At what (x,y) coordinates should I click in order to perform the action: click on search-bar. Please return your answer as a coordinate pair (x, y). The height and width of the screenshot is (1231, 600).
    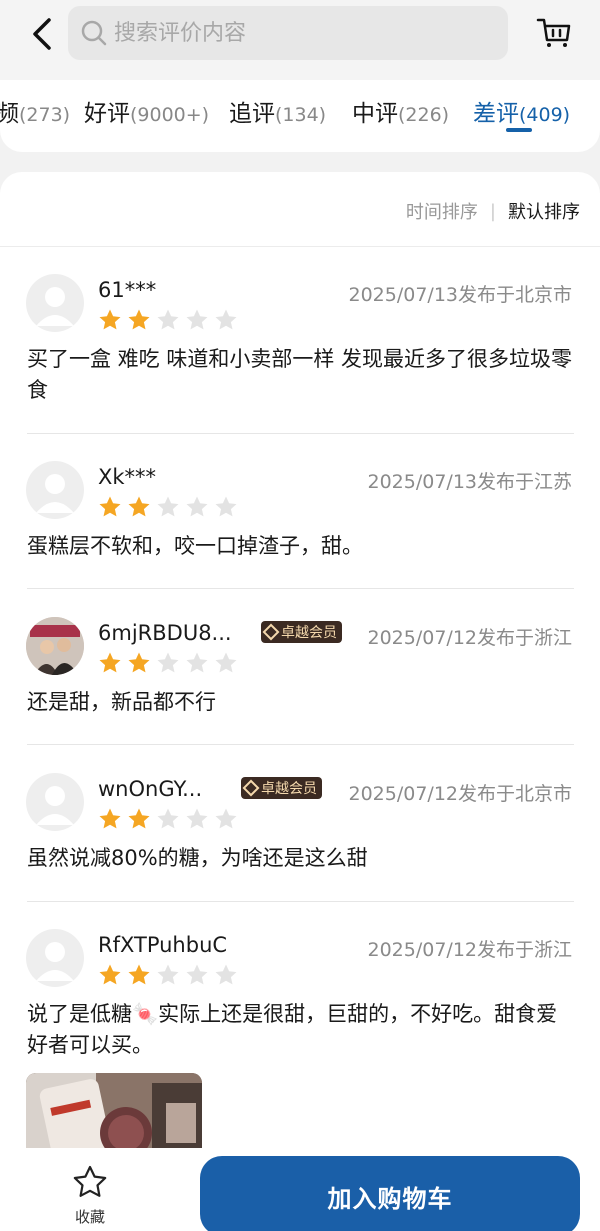
    Looking at the image, I should click on (288, 33).